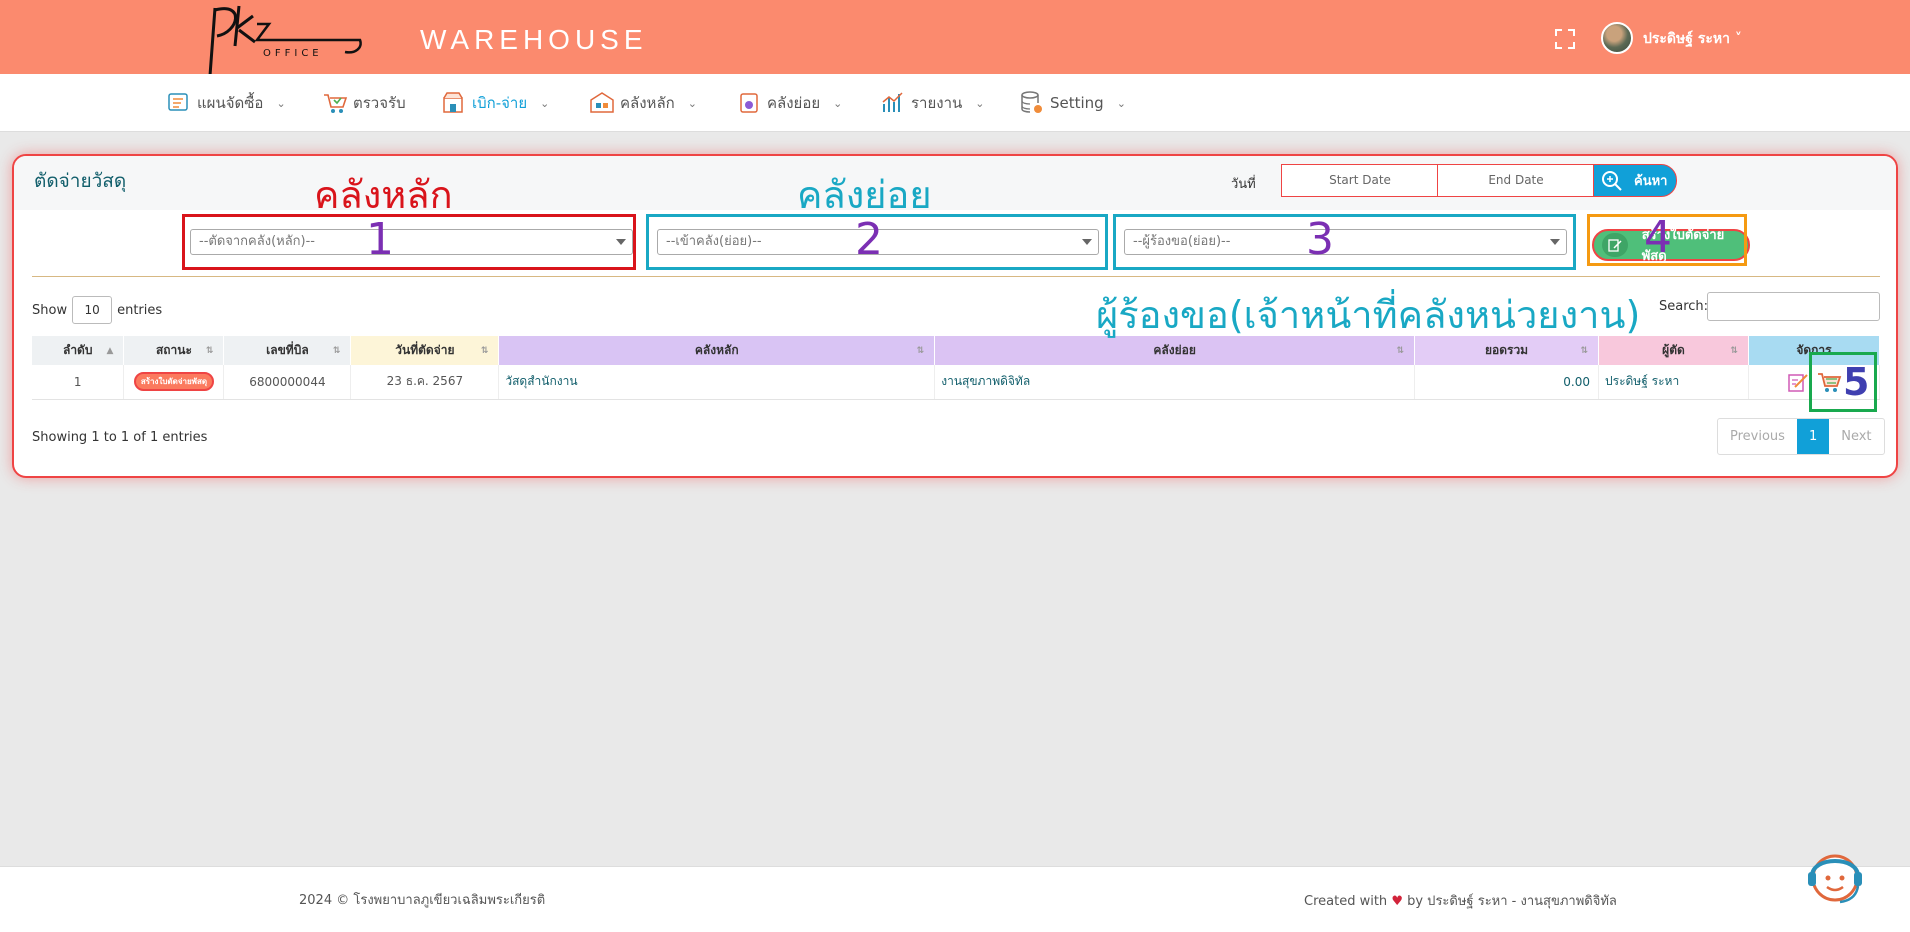 The height and width of the screenshot is (932, 1910). Describe the element at coordinates (932, 103) in the screenshot. I see `nav-item-report: รายงาน ⌄` at that location.